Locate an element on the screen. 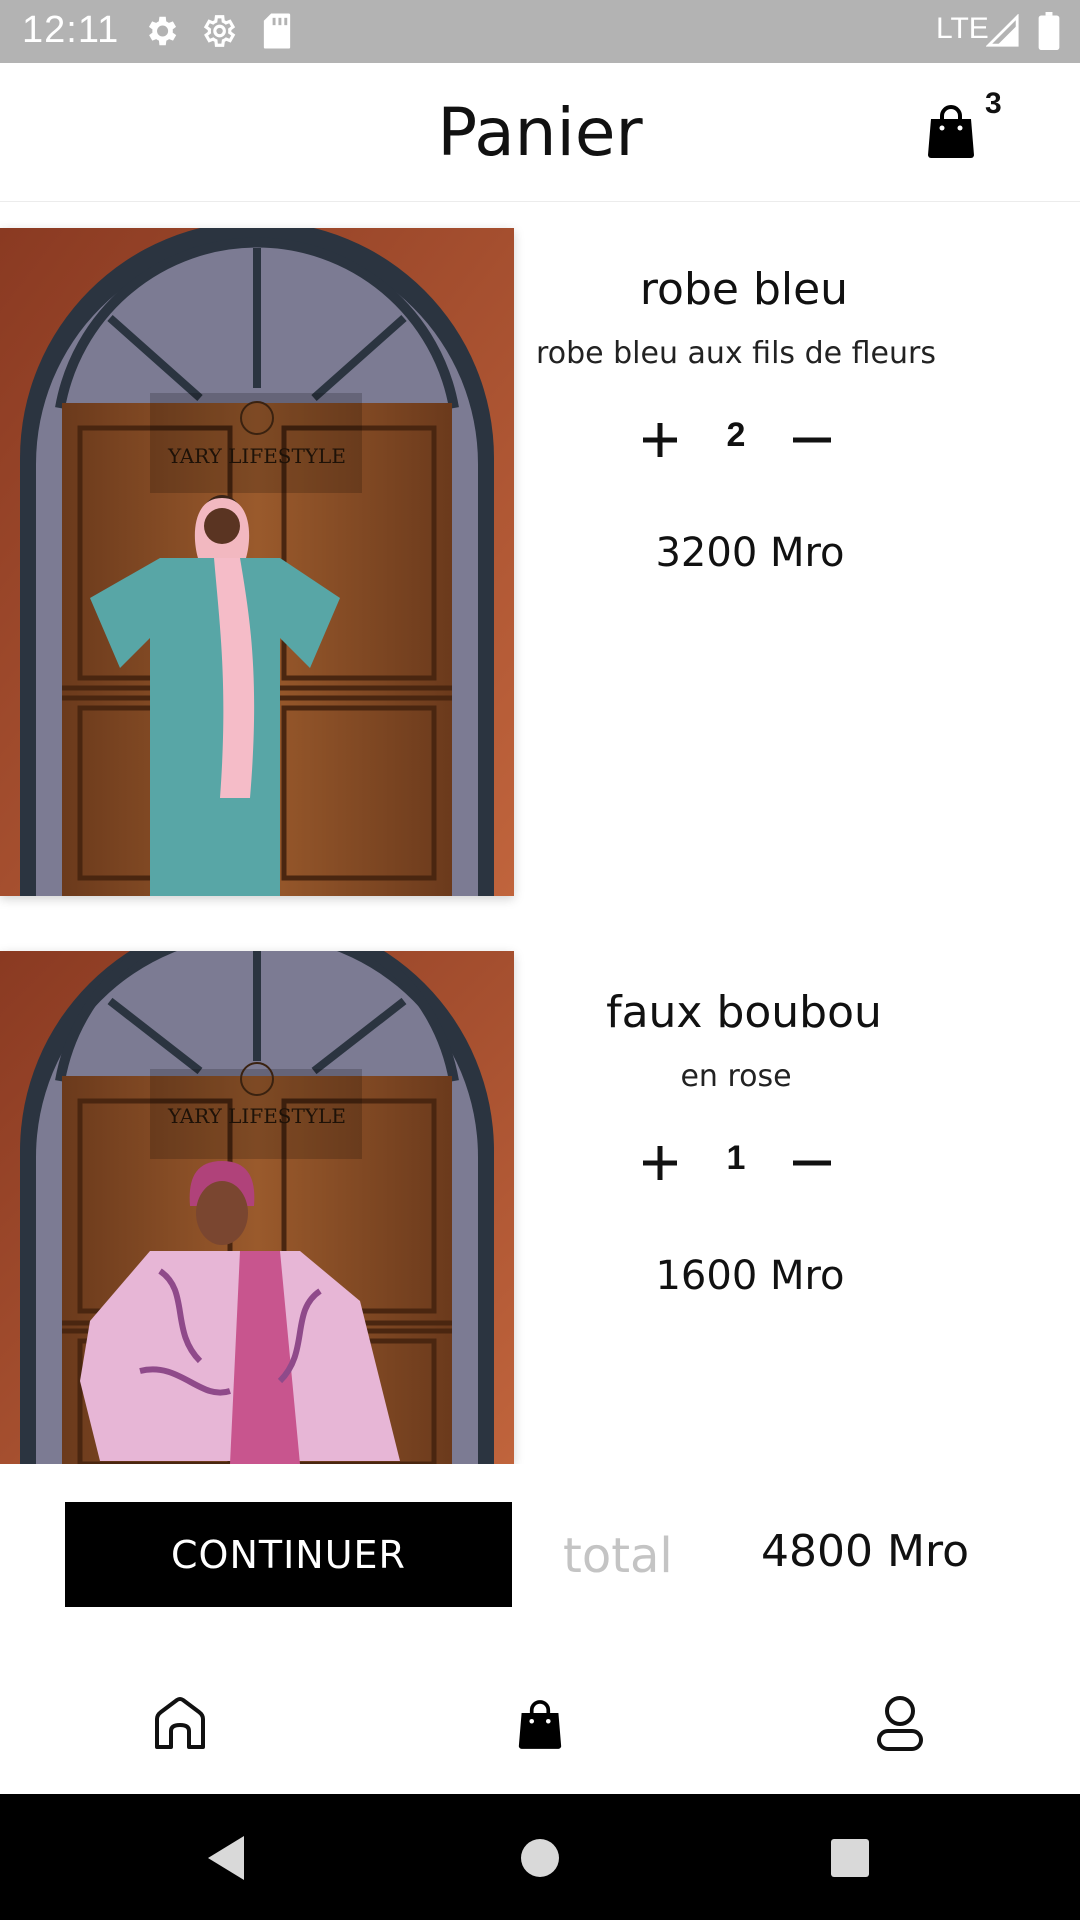  quantity-stepper: 1 is located at coordinates (735, 1163).